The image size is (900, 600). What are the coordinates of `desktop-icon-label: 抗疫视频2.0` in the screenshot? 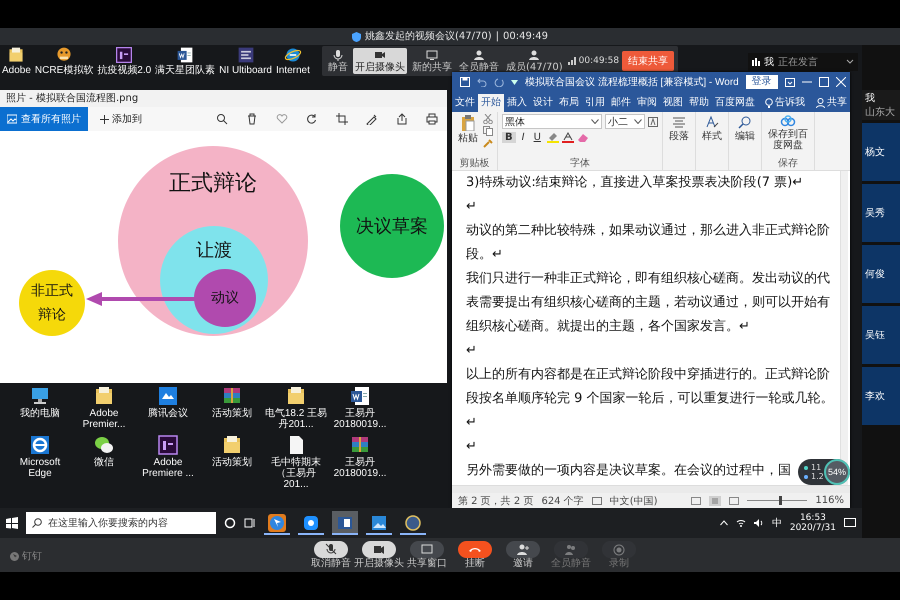 It's located at (124, 70).